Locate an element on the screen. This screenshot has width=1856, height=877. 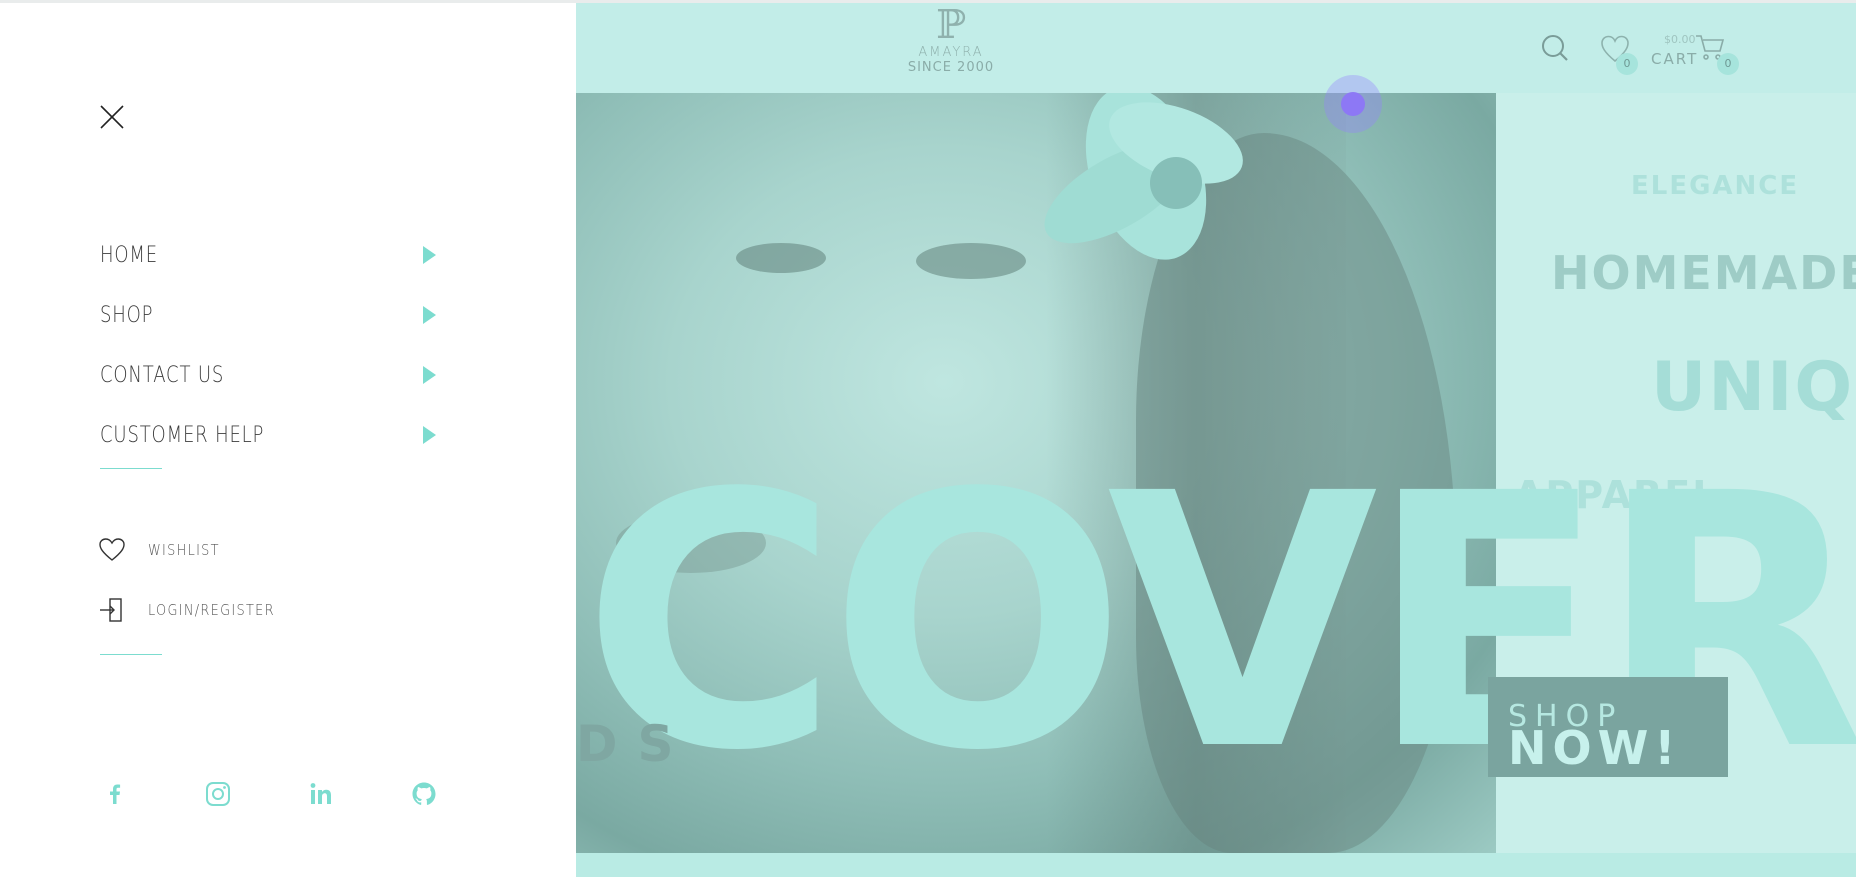
menu-item-label: HOME is located at coordinates (129, 255).